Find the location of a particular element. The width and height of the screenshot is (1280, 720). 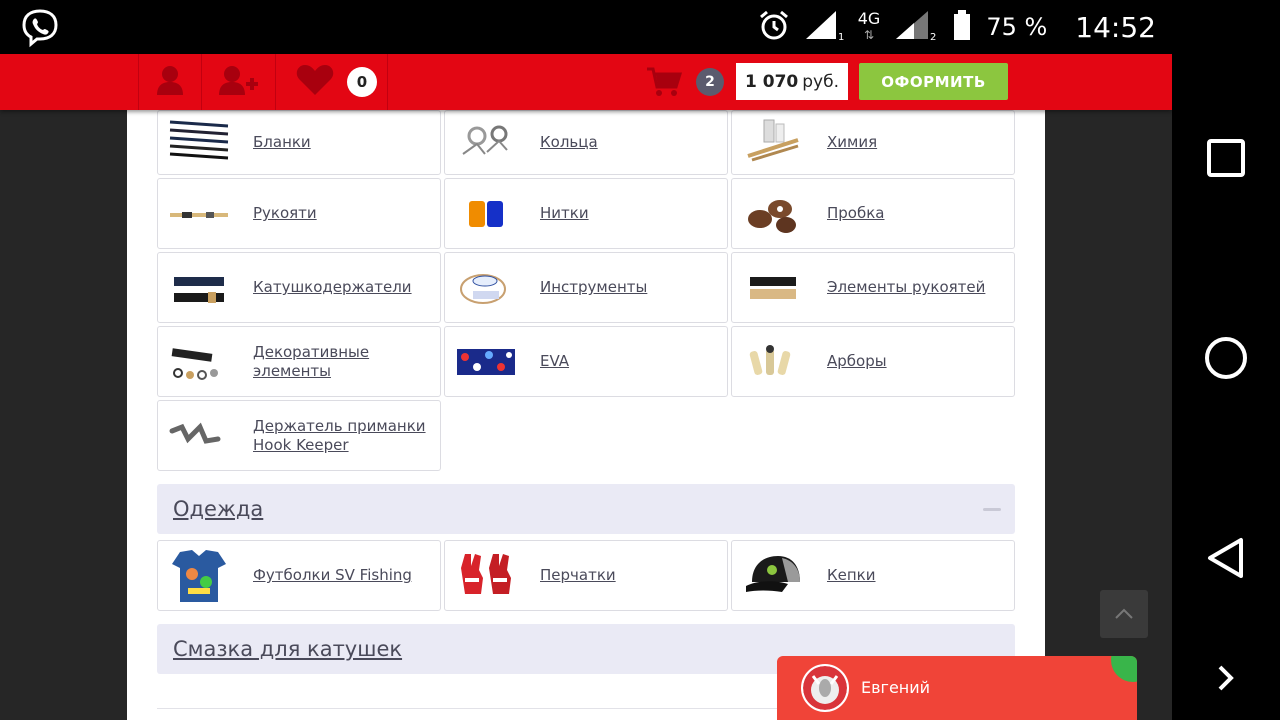

decor-elements-image is located at coordinates (199, 362).